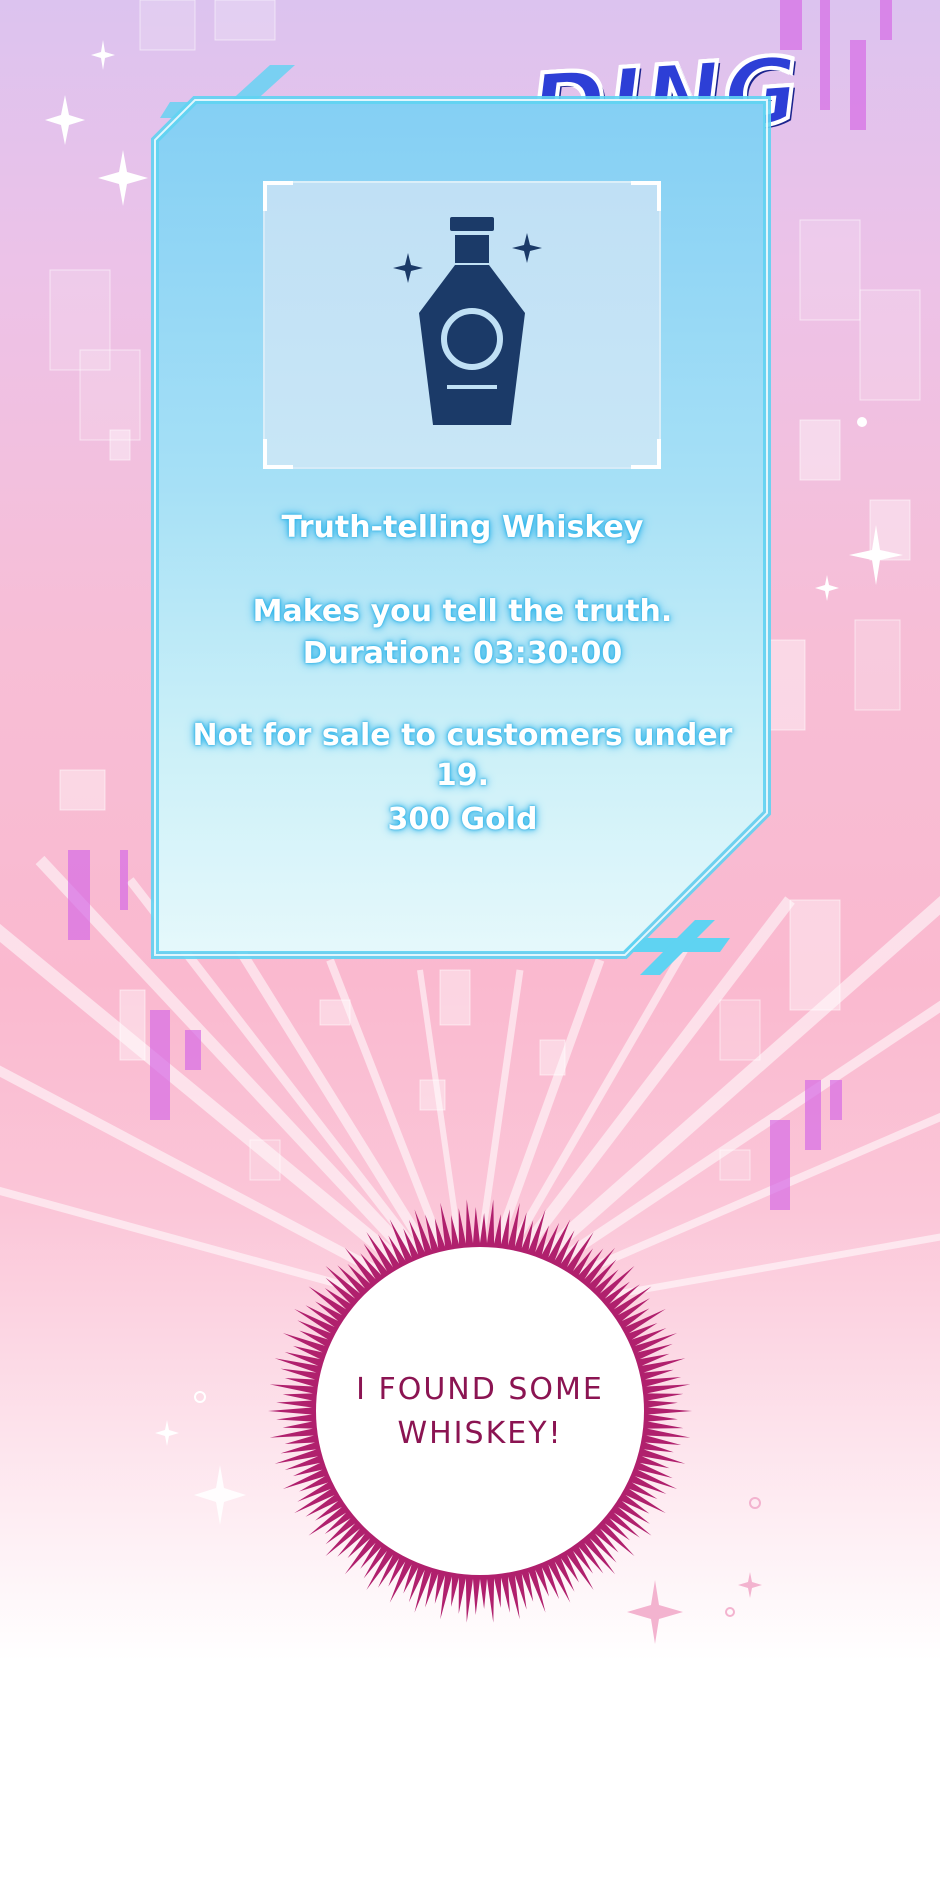 This screenshot has width=940, height=1888. I want to click on item-name: Truth-telling Whiskey, so click(462, 527).